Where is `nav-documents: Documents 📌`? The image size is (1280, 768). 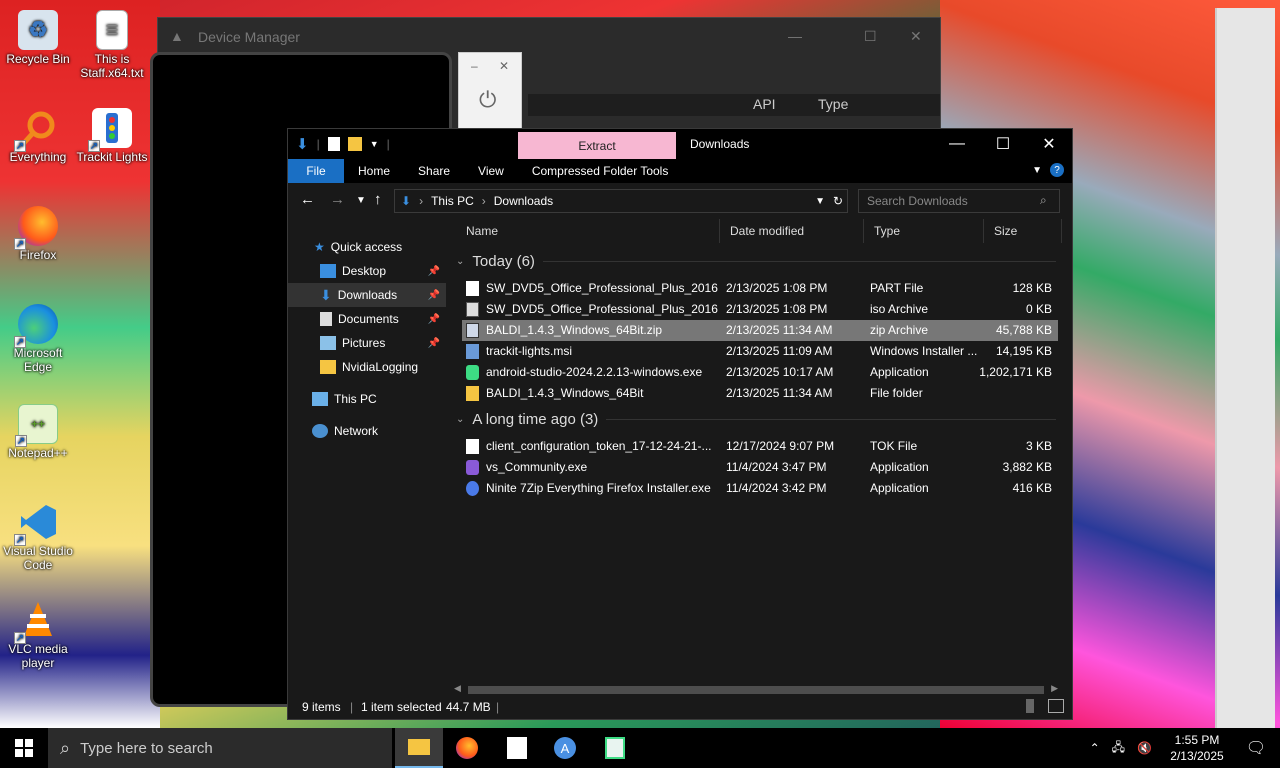
nav-documents: Documents 📌 is located at coordinates (367, 319).